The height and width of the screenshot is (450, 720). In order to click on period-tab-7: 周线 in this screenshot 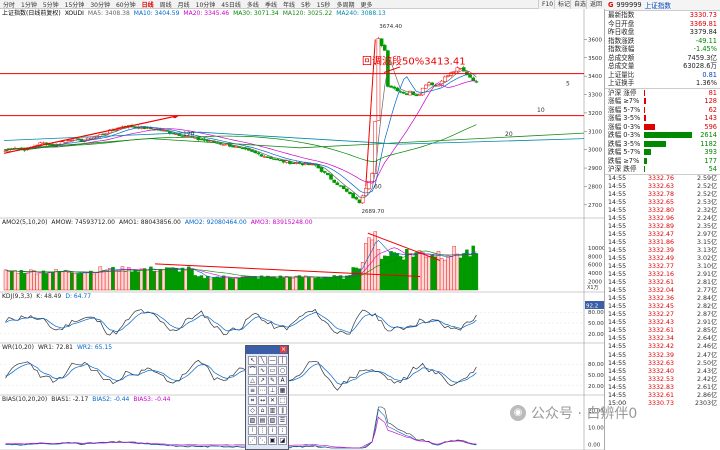, I will do `click(166, 4)`.